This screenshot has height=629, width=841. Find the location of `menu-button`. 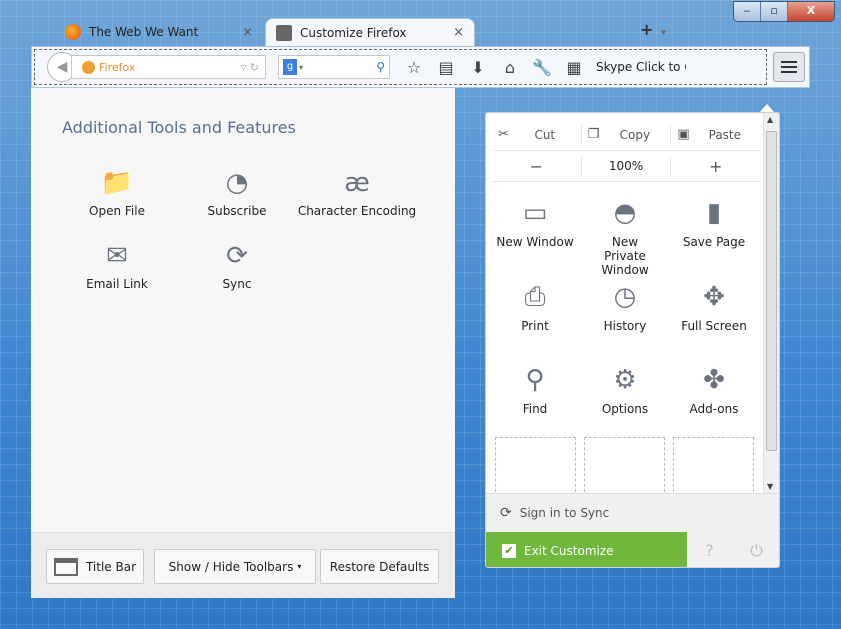

menu-button is located at coordinates (789, 67).